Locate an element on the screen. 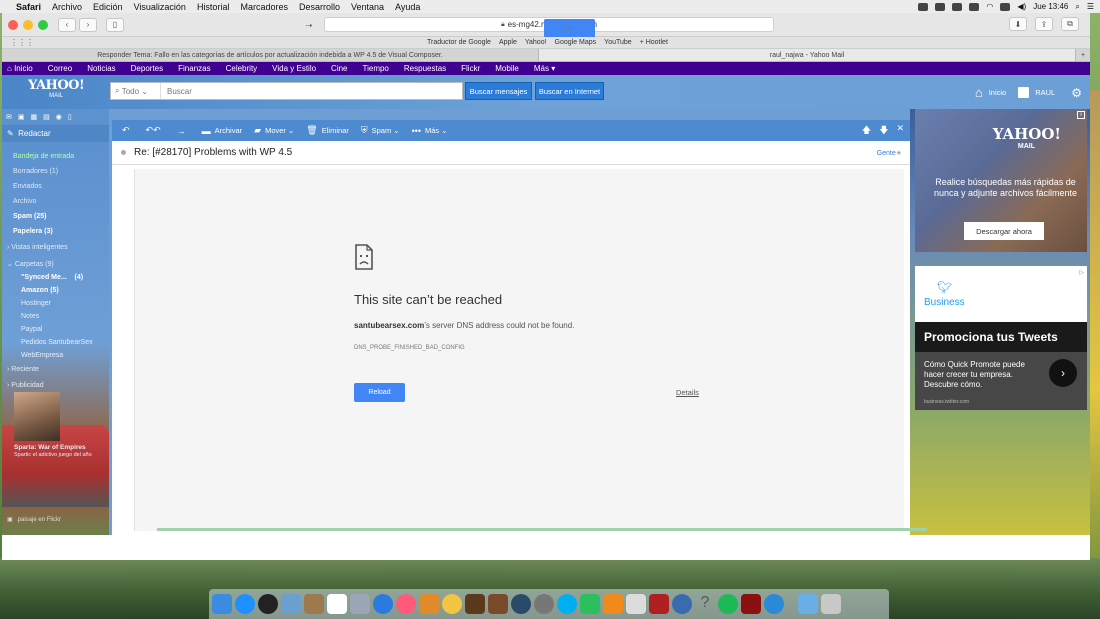  menu-edicion: Edición is located at coordinates (108, 7).